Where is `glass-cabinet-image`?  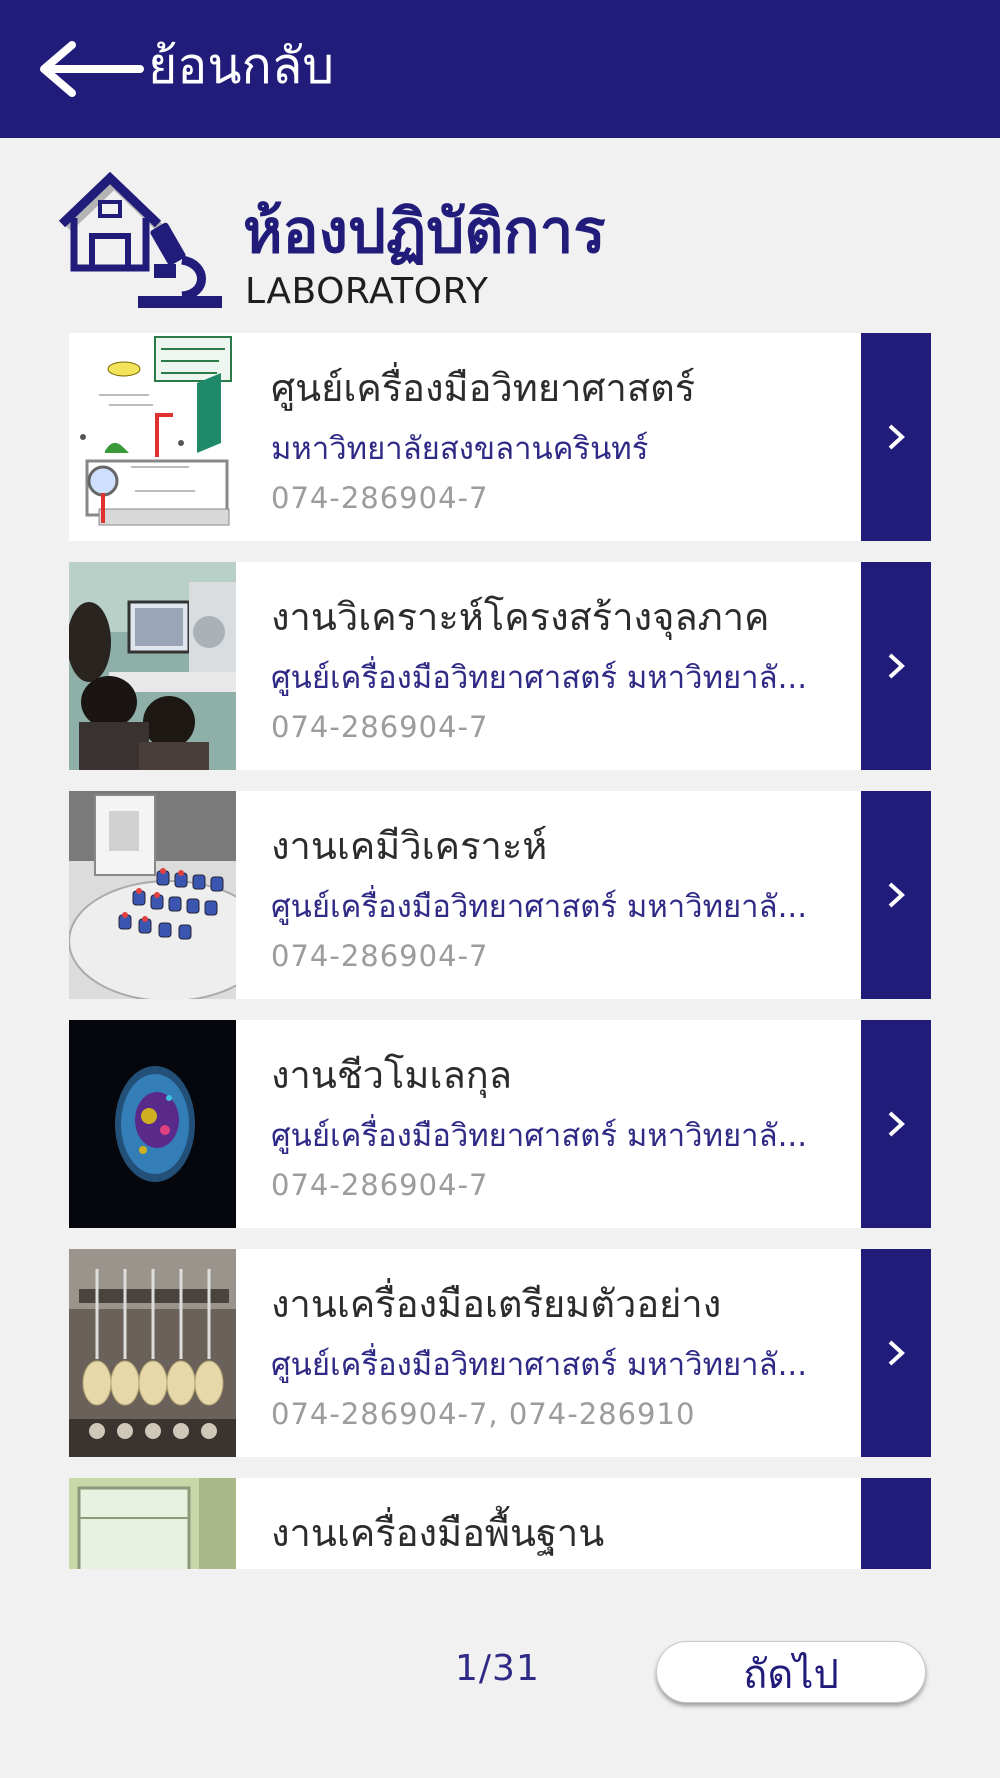
glass-cabinet-image is located at coordinates (152, 1523).